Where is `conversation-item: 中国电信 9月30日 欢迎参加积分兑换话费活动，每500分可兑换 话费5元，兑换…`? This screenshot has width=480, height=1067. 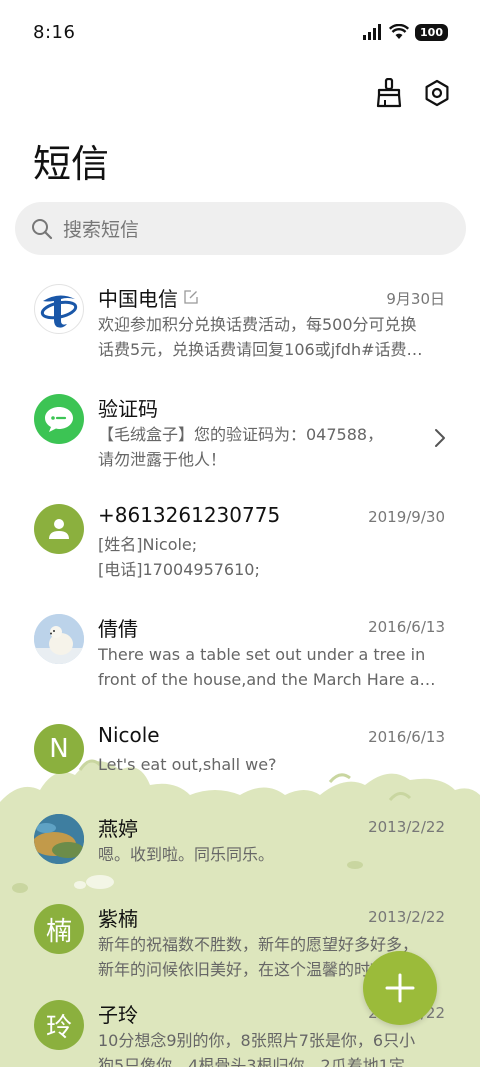
conversation-item: 中国电信 9月30日 欢迎参加积分兑换话费活动，每500分可兑换 话费5元，兑换… is located at coordinates (240, 325).